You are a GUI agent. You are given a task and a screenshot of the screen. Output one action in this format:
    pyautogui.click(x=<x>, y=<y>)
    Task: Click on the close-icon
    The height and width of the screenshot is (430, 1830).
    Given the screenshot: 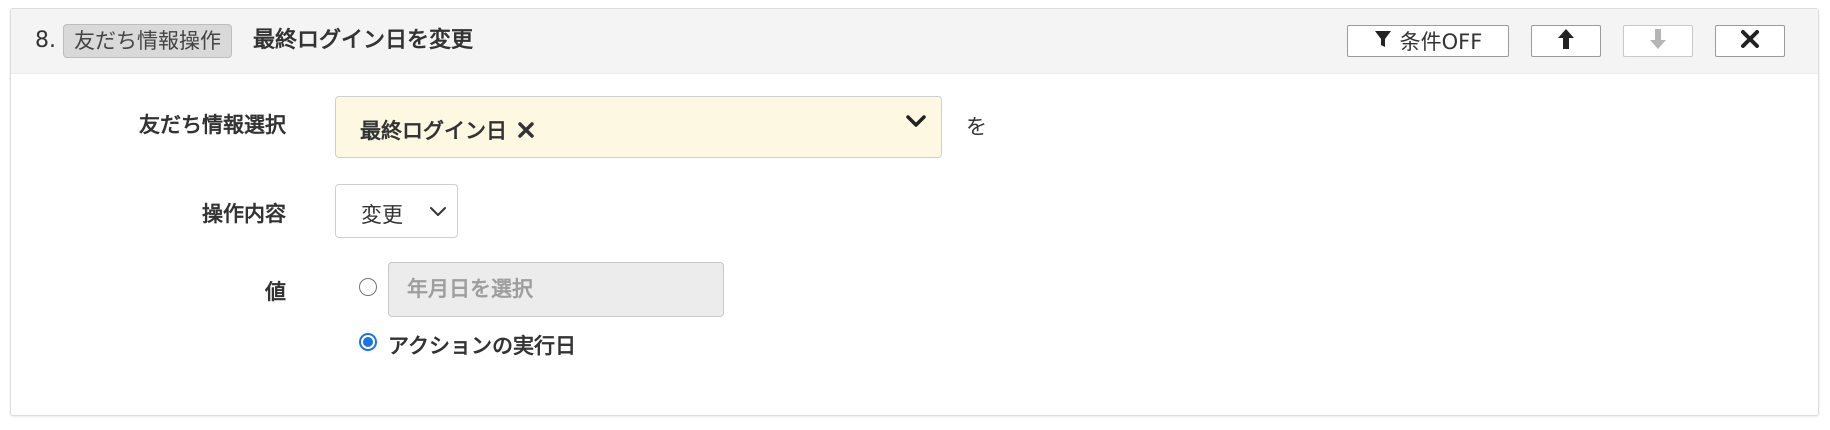 What is the action you would take?
    pyautogui.click(x=1750, y=41)
    